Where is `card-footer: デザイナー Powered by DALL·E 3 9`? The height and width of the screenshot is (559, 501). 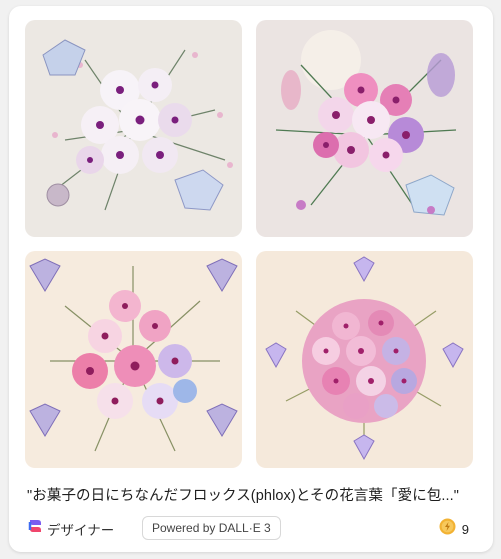 card-footer: デザイナー Powered by DALL·E 3 9 is located at coordinates (252, 528).